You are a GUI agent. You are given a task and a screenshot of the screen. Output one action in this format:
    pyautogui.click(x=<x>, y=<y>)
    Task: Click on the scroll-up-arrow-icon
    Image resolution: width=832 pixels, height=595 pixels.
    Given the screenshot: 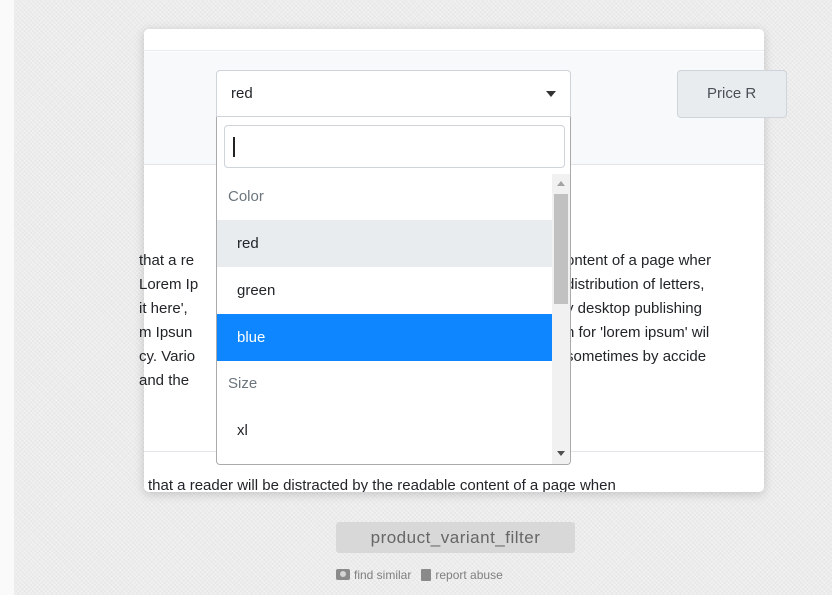 What is the action you would take?
    pyautogui.click(x=561, y=183)
    